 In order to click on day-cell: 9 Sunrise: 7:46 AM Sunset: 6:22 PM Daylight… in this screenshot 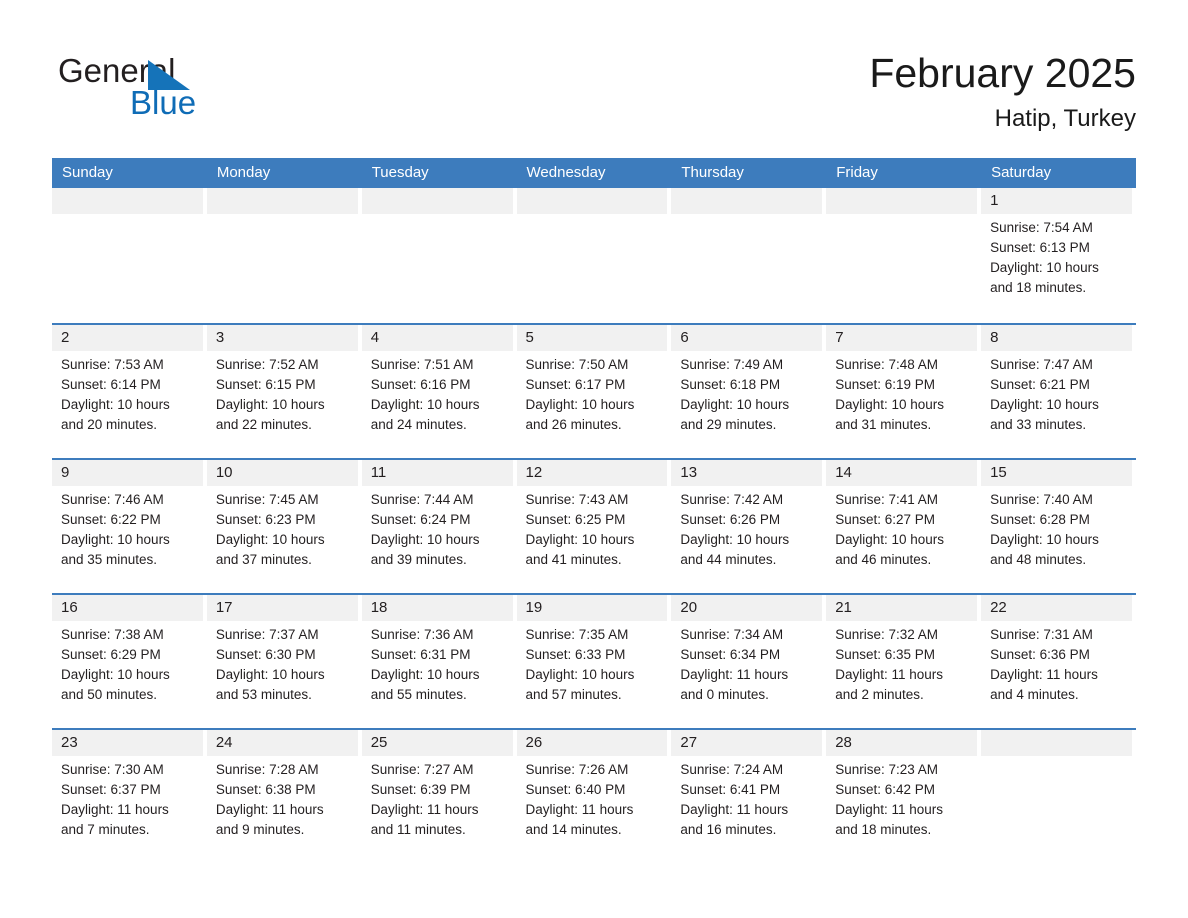, I will do `click(129, 526)`.